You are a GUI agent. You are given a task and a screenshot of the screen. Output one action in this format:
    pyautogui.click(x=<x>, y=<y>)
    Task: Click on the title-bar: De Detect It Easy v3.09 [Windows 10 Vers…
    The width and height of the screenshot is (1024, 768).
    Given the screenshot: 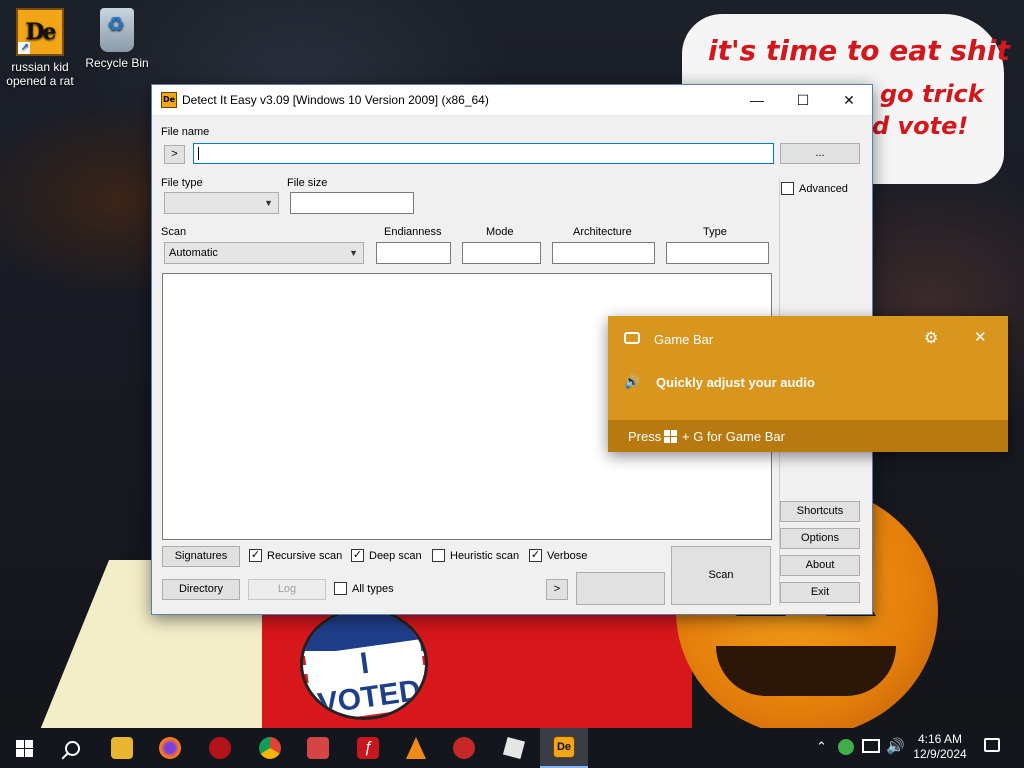 What is the action you would take?
    pyautogui.click(x=512, y=100)
    